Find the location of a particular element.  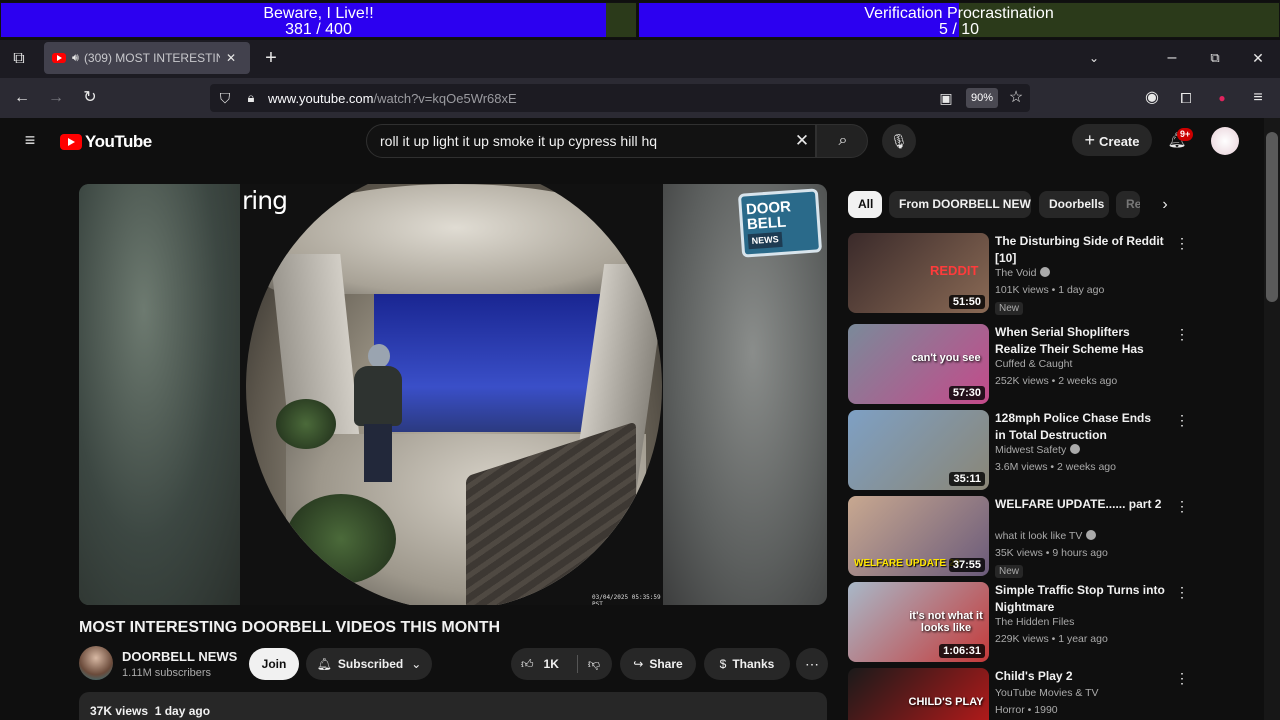

thumbnail-text: REDDIT is located at coordinates (954, 270).